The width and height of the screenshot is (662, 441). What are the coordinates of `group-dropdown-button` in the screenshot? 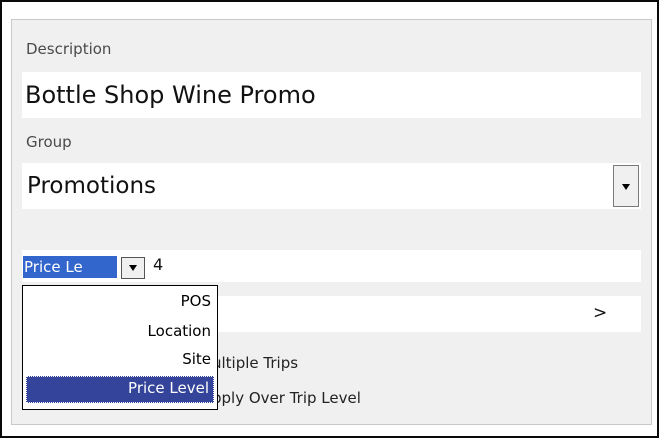 It's located at (626, 186).